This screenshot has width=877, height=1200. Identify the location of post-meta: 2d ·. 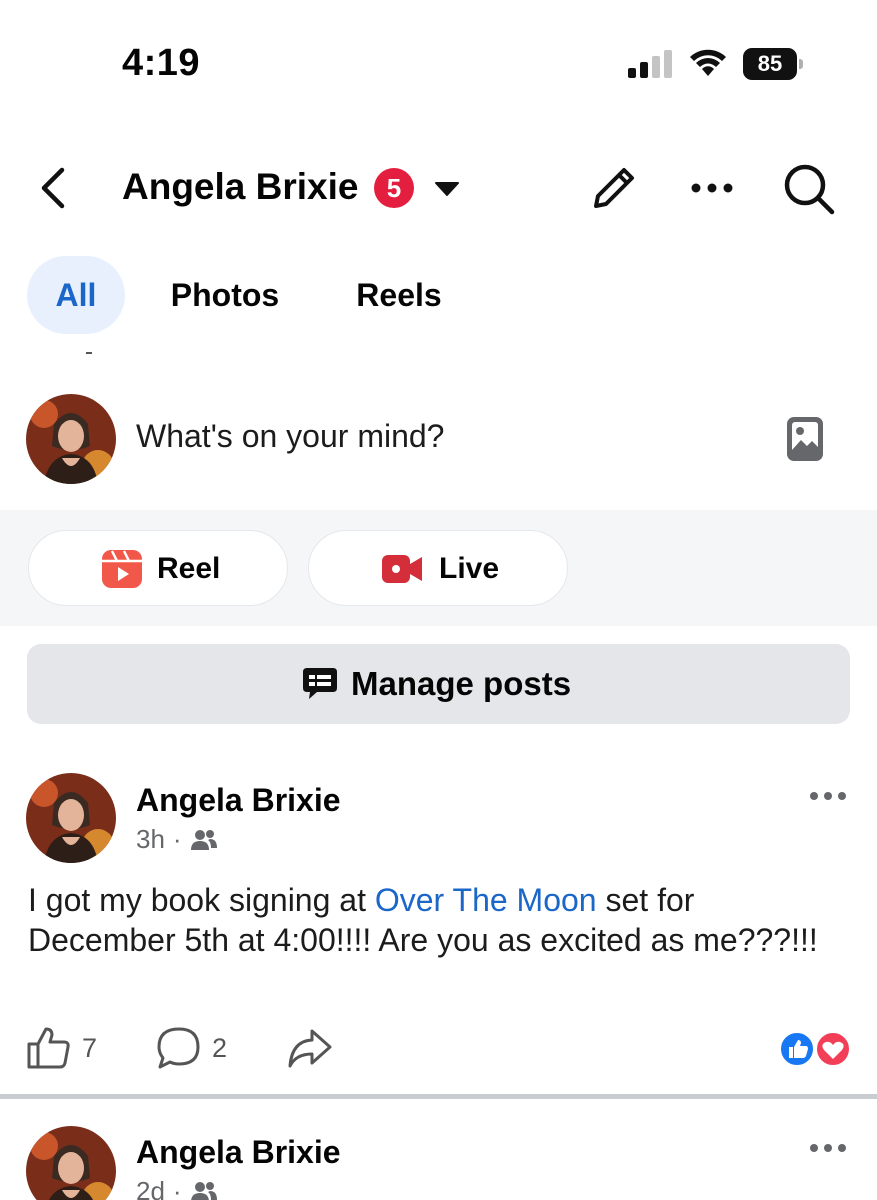
(177, 1188).